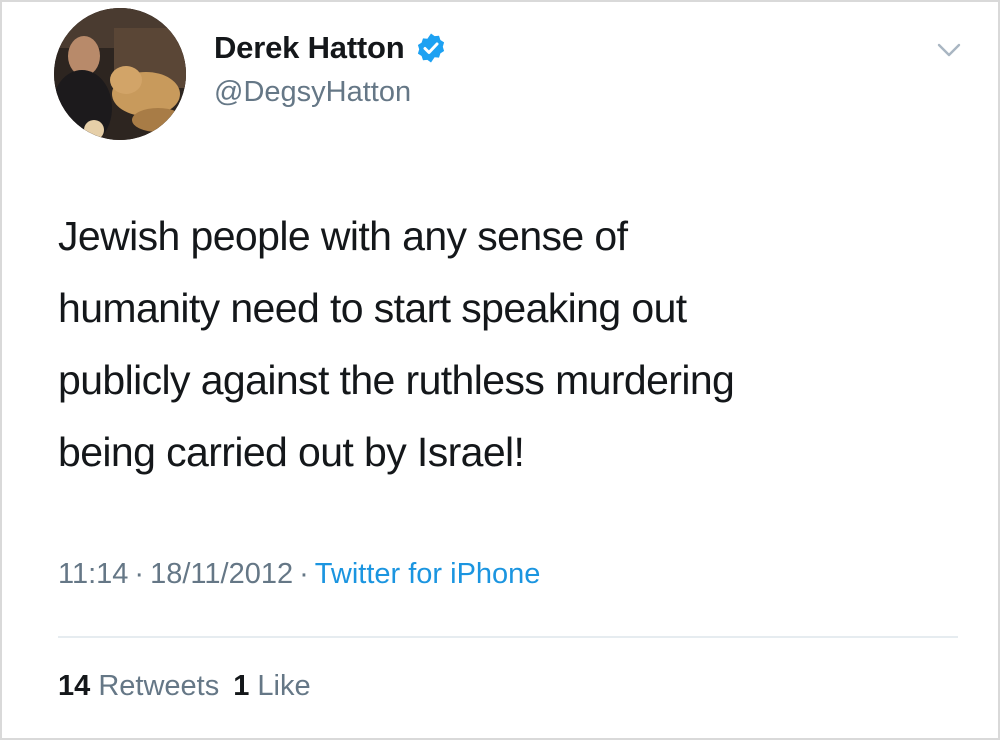 The height and width of the screenshot is (740, 1000). I want to click on retweets-stat: 14 Retweets, so click(138, 686).